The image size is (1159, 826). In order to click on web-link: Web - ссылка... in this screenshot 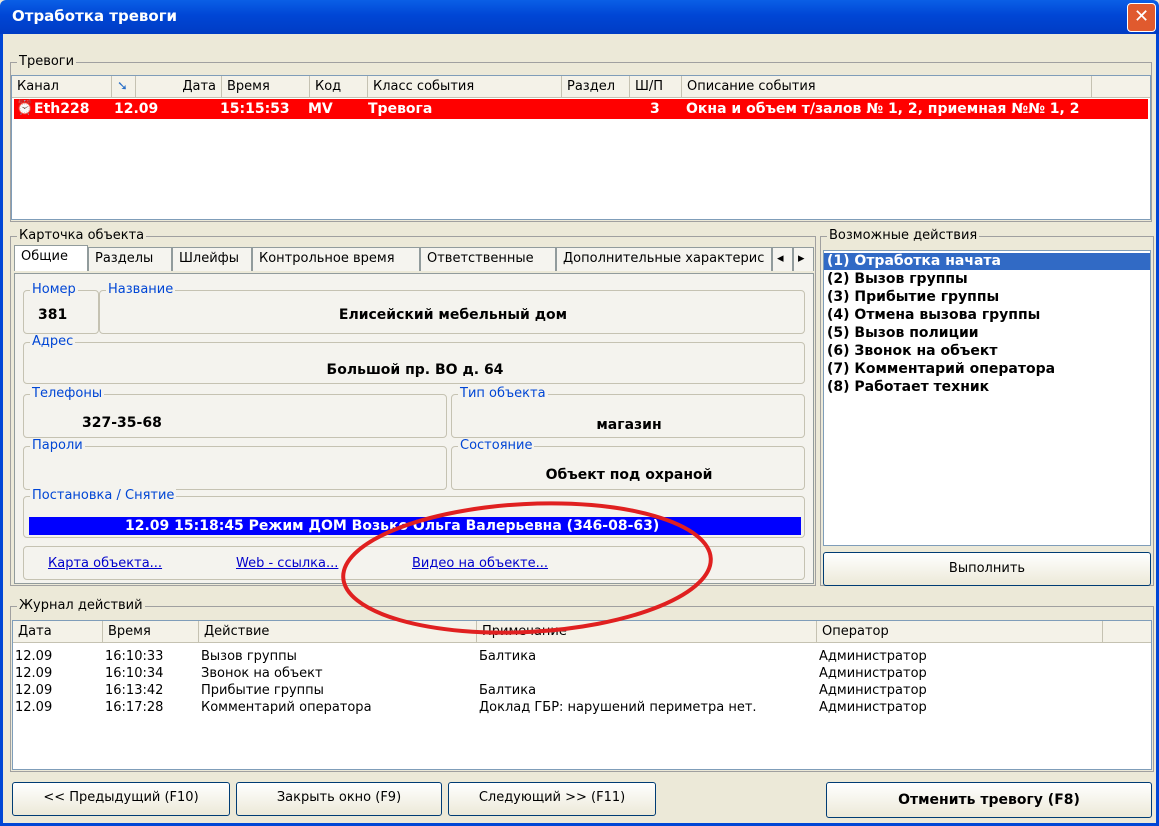, I will do `click(287, 563)`.